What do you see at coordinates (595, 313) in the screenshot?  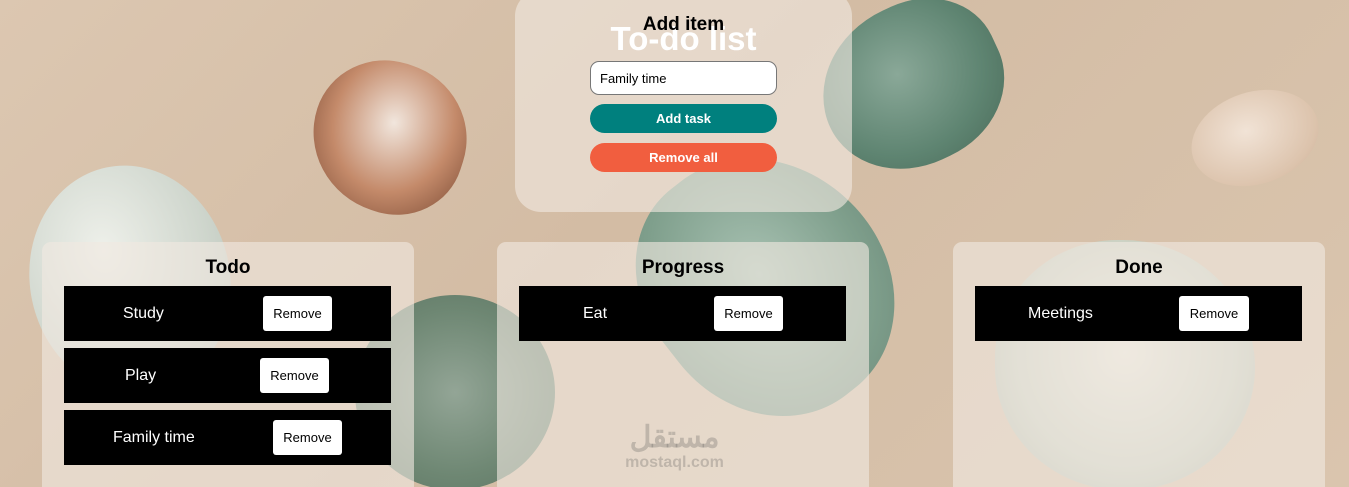 I see `task-label: Eat` at bounding box center [595, 313].